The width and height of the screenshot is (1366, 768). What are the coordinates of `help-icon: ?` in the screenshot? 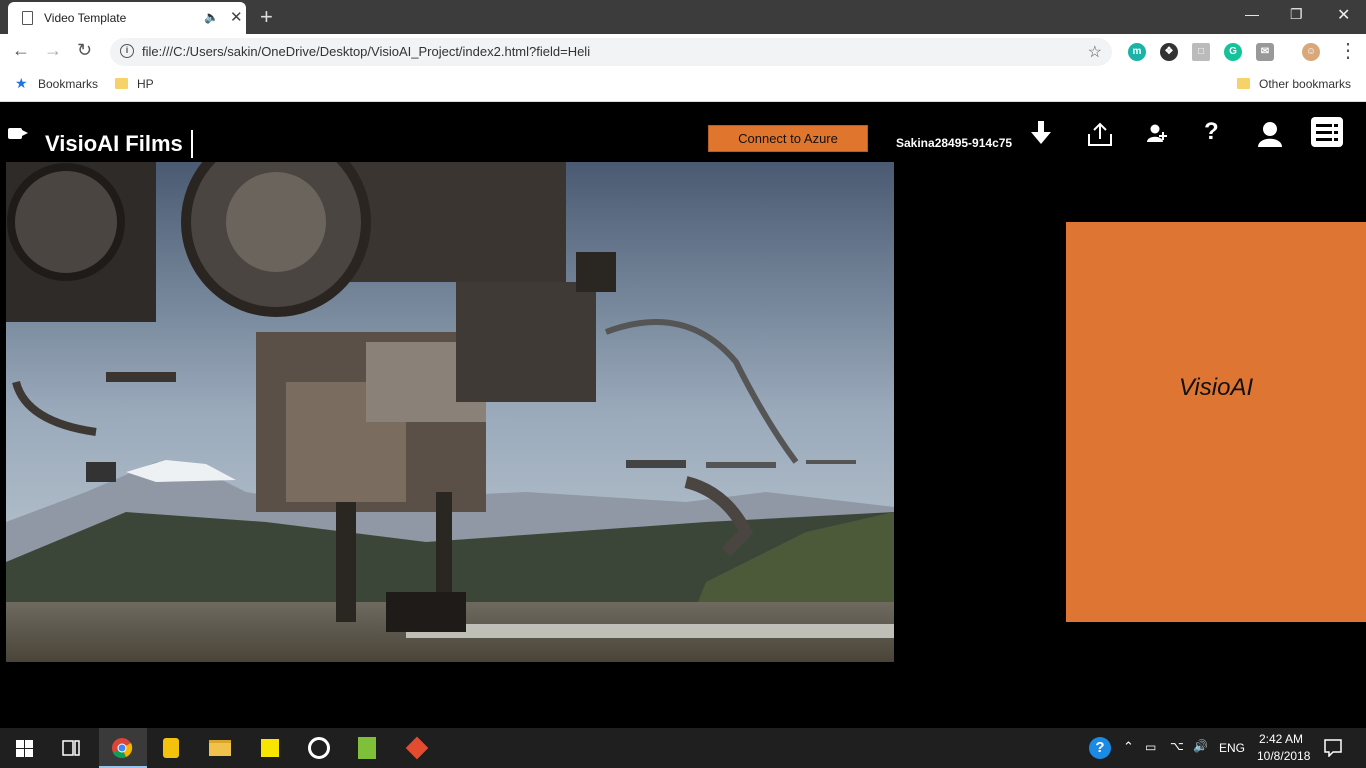 It's located at (1211, 132).